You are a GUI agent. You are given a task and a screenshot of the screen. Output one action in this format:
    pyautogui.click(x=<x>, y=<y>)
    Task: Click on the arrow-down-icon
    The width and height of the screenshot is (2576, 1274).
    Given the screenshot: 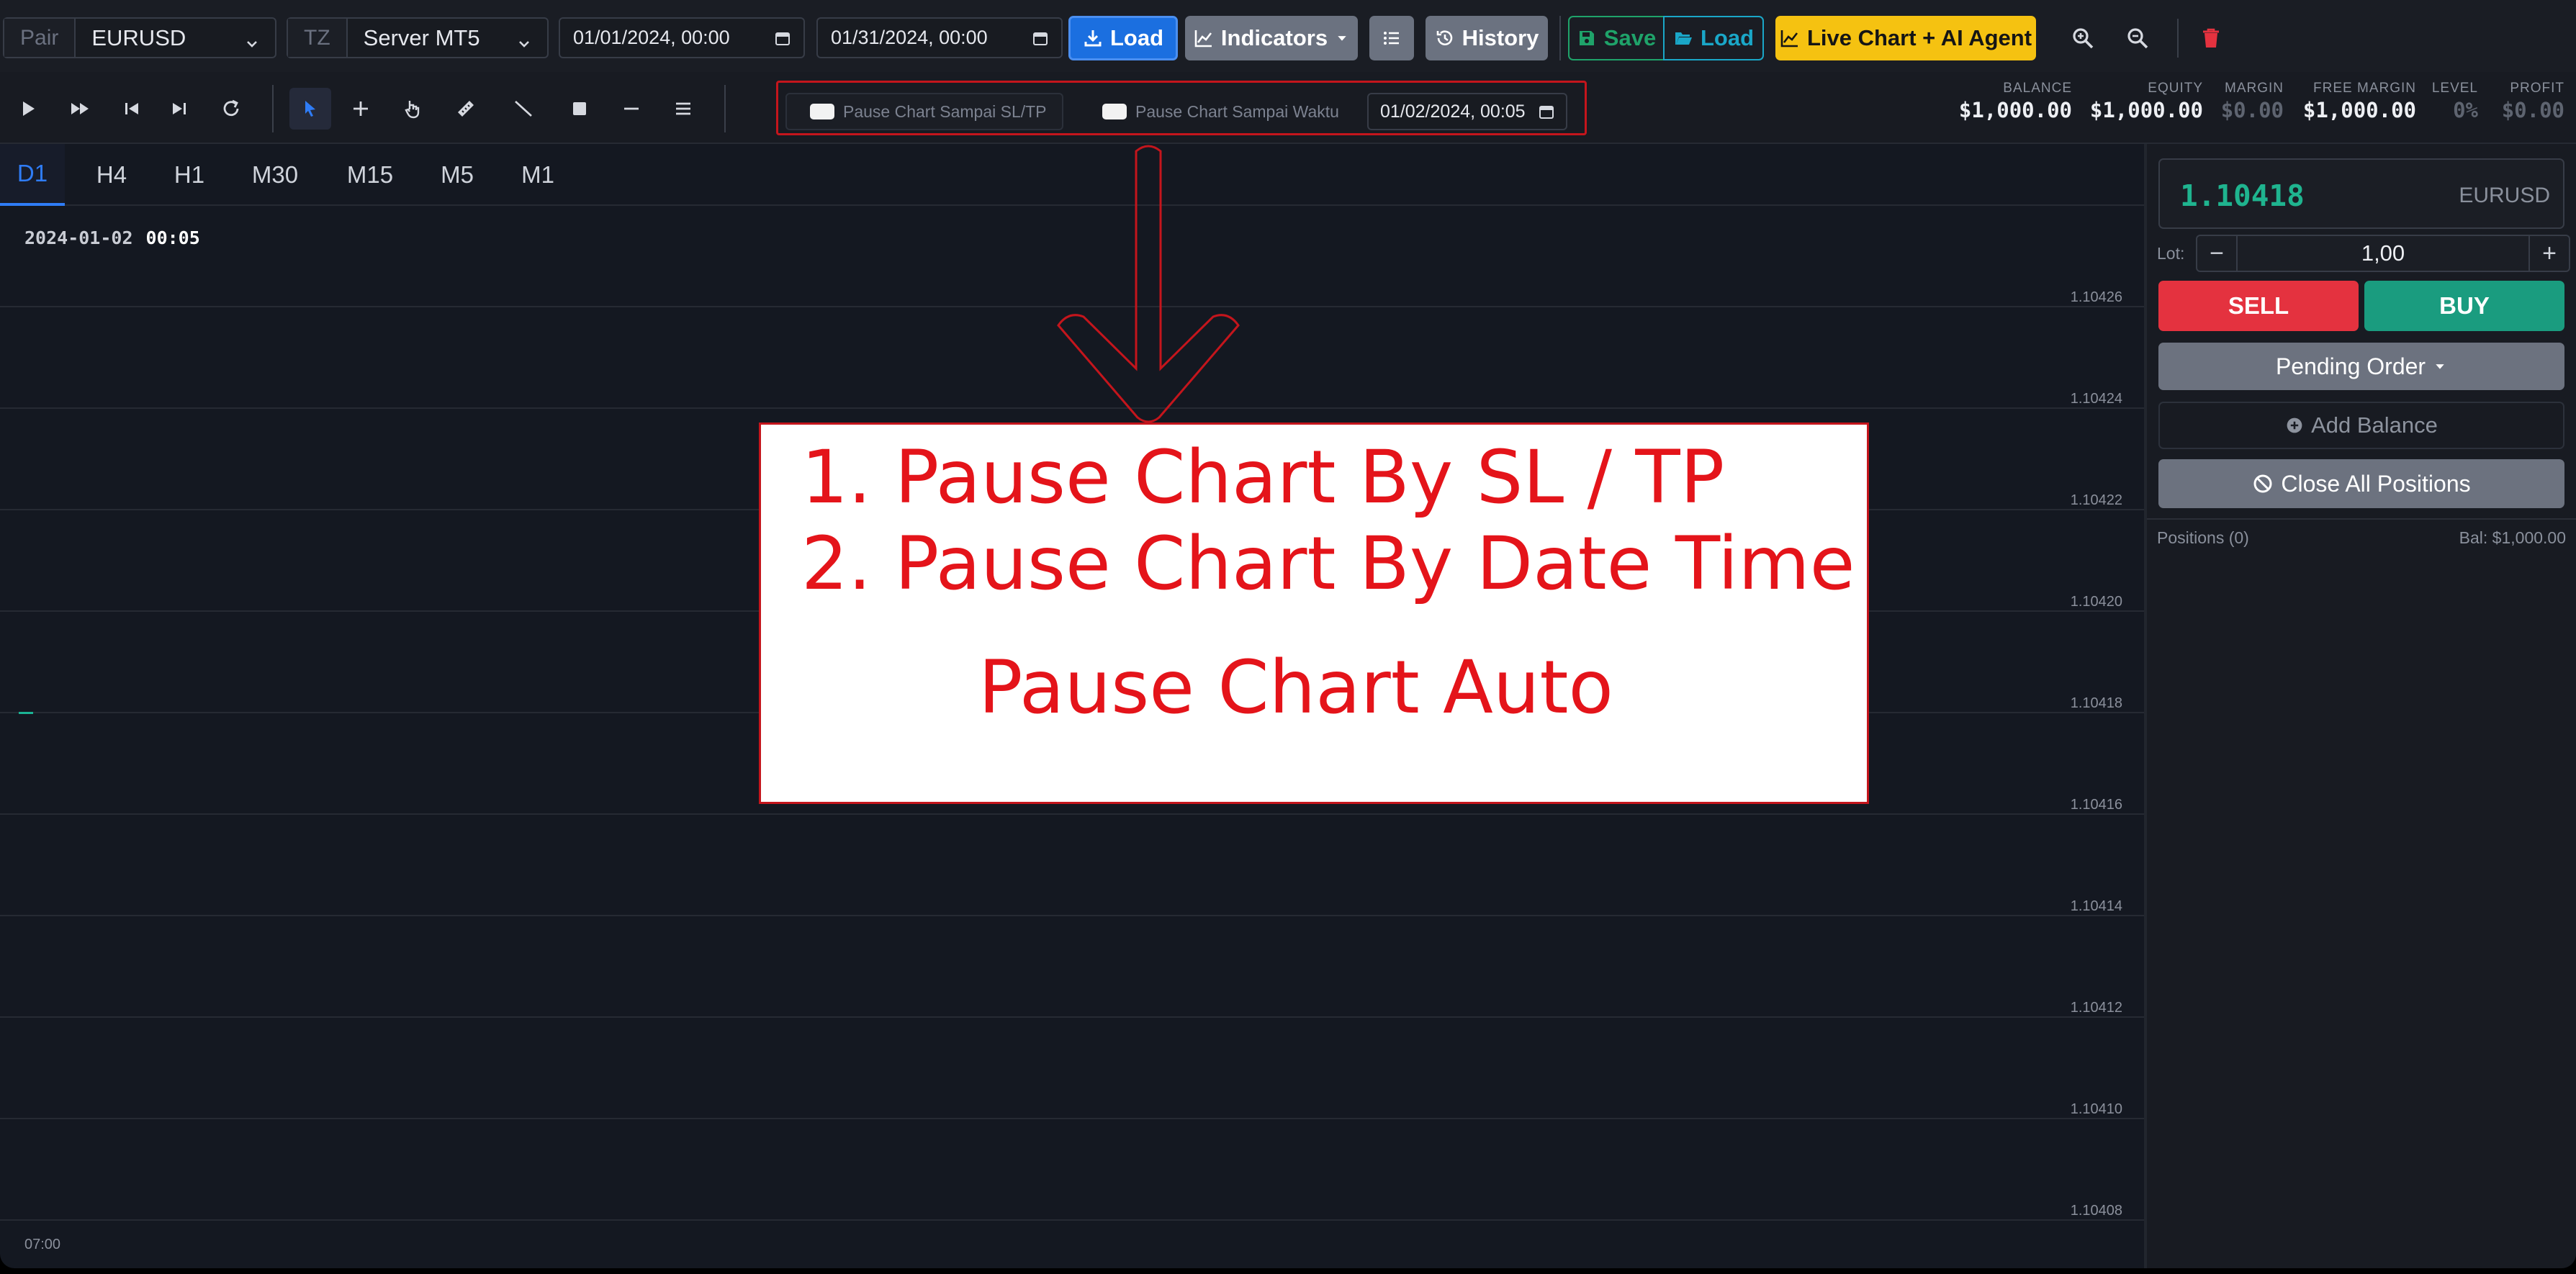 What is the action you would take?
    pyautogui.click(x=1148, y=284)
    